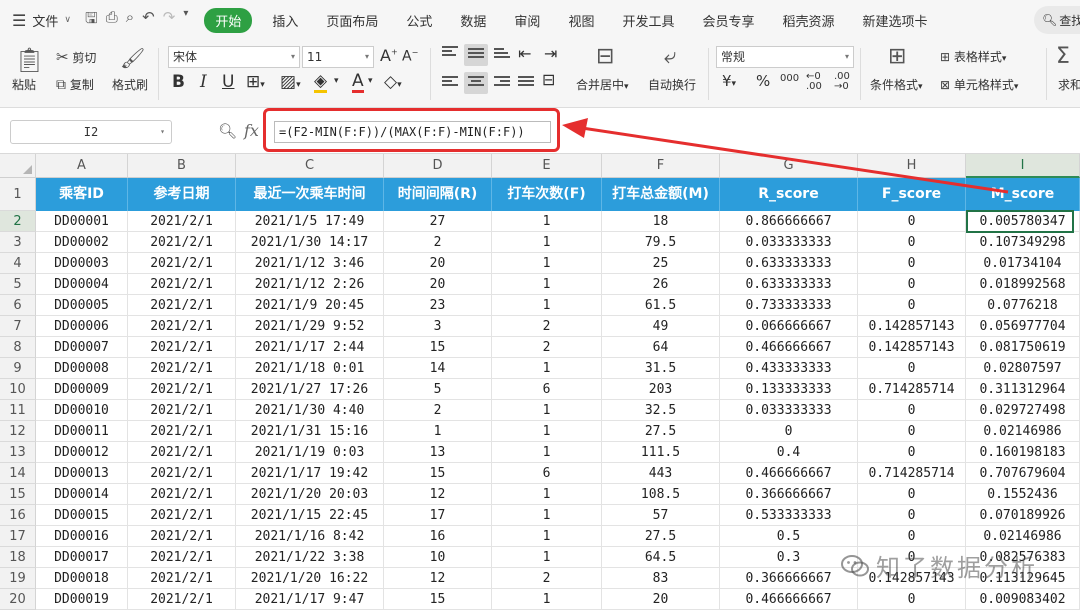 This screenshot has width=1080, height=614. I want to click on select-all-corner, so click(18, 166).